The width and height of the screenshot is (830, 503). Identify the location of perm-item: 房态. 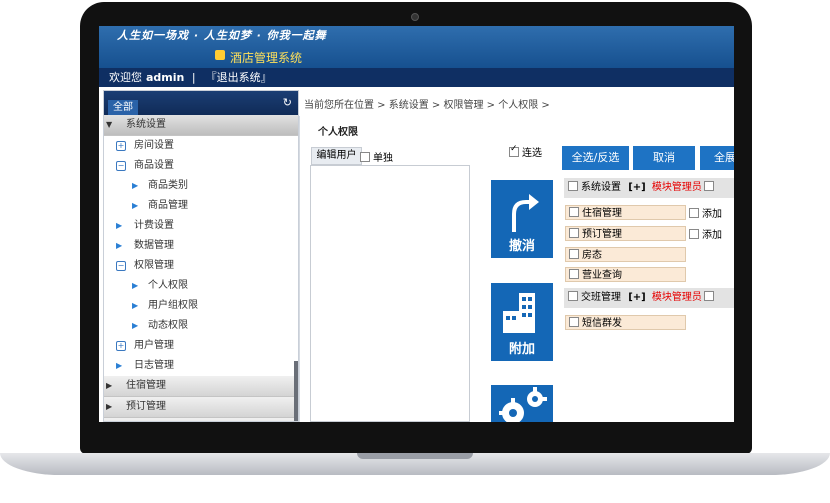
(625, 254).